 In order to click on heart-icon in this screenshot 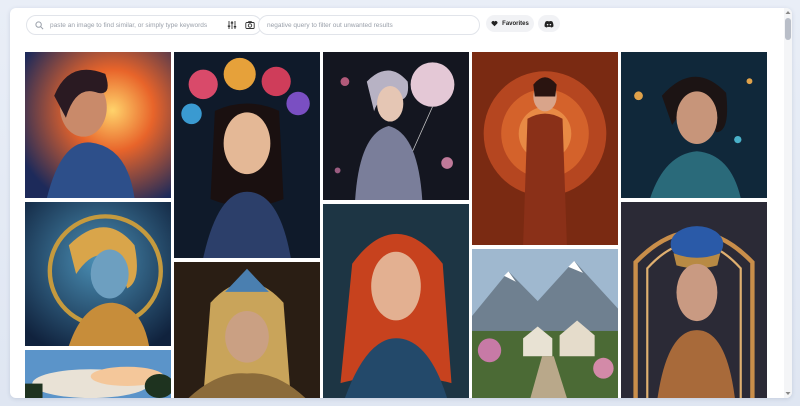, I will do `click(494, 24)`.